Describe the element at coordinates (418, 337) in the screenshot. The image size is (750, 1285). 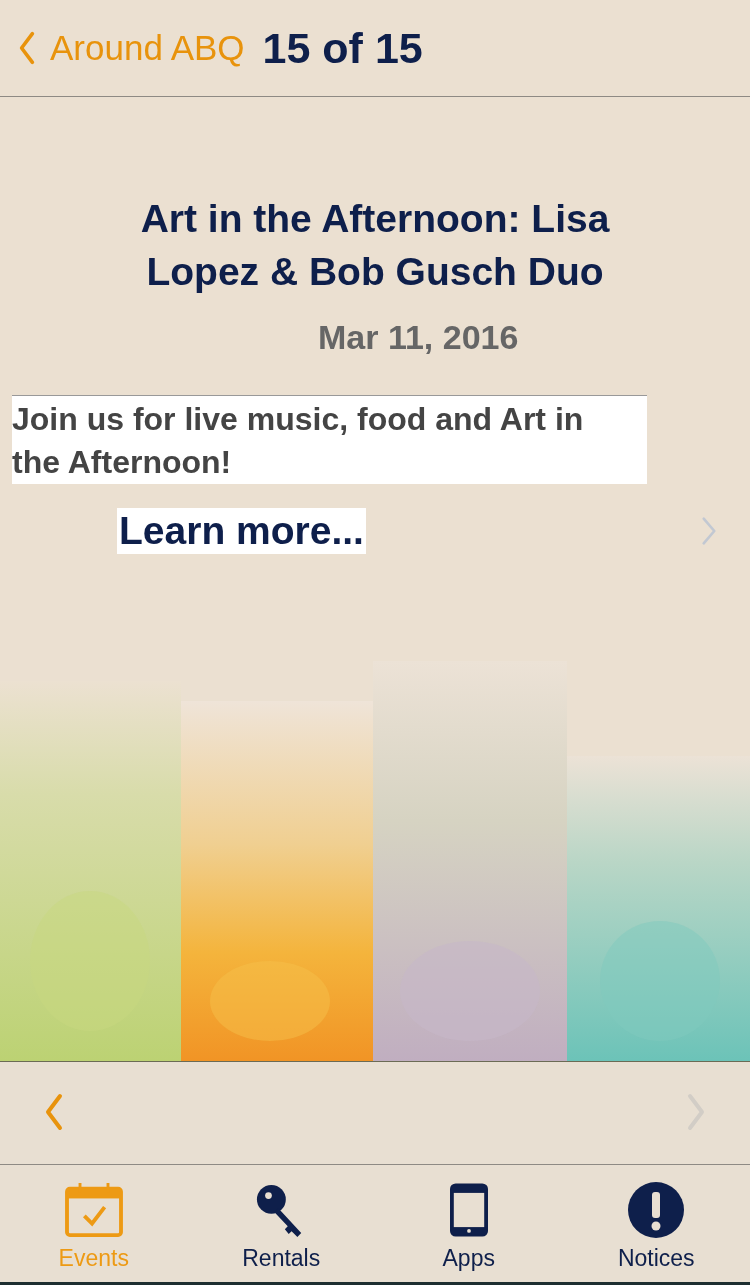
I see `event-date: Mar 11, 2016` at that location.